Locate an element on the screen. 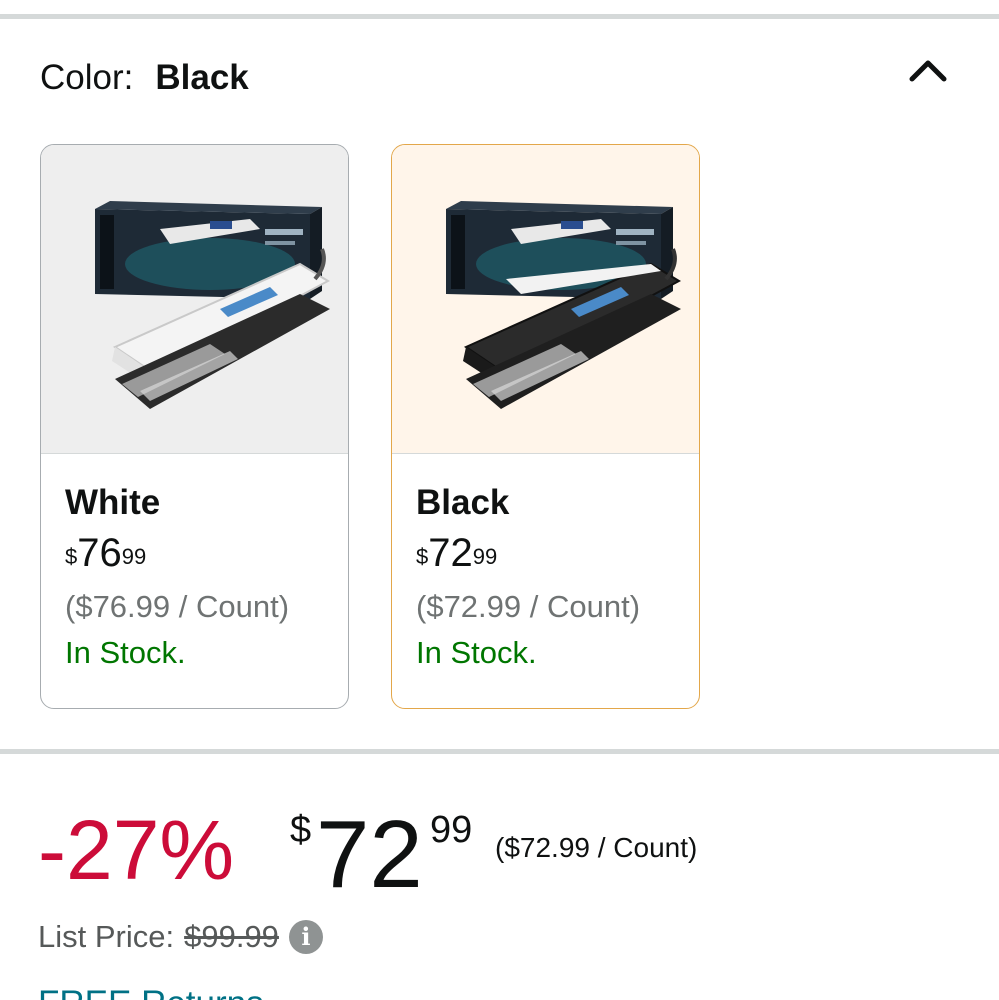 This screenshot has width=999, height=1000. list-price-label: List Price: is located at coordinates (106, 936).